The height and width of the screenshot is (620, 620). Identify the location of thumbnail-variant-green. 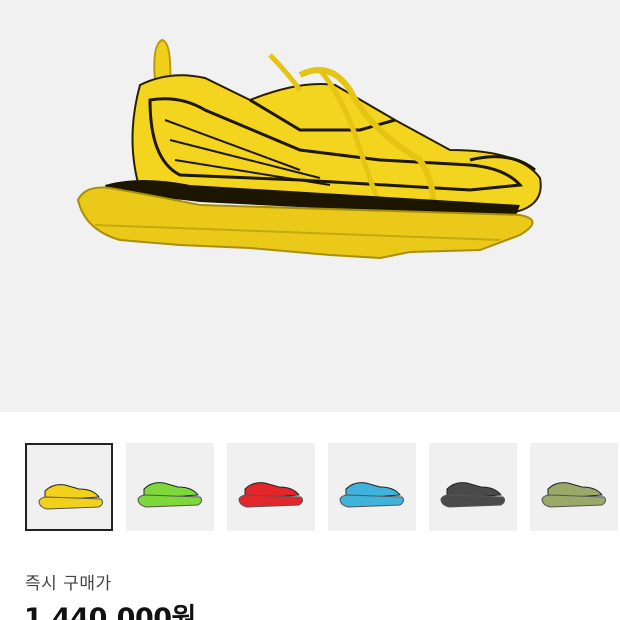
(170, 487).